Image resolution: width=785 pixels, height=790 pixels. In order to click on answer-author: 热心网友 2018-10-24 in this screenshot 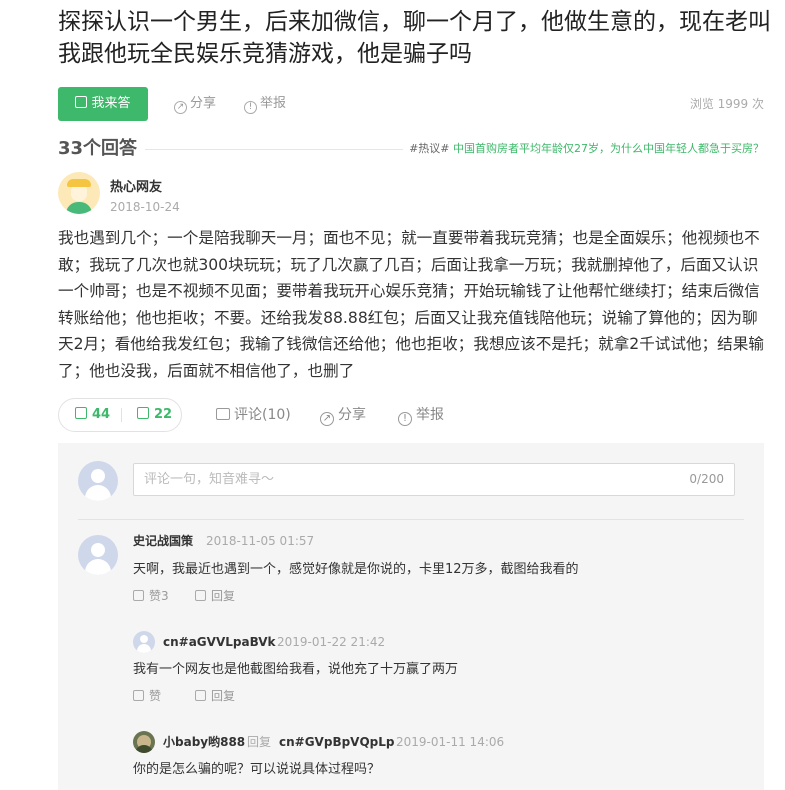, I will do `click(308, 195)`.